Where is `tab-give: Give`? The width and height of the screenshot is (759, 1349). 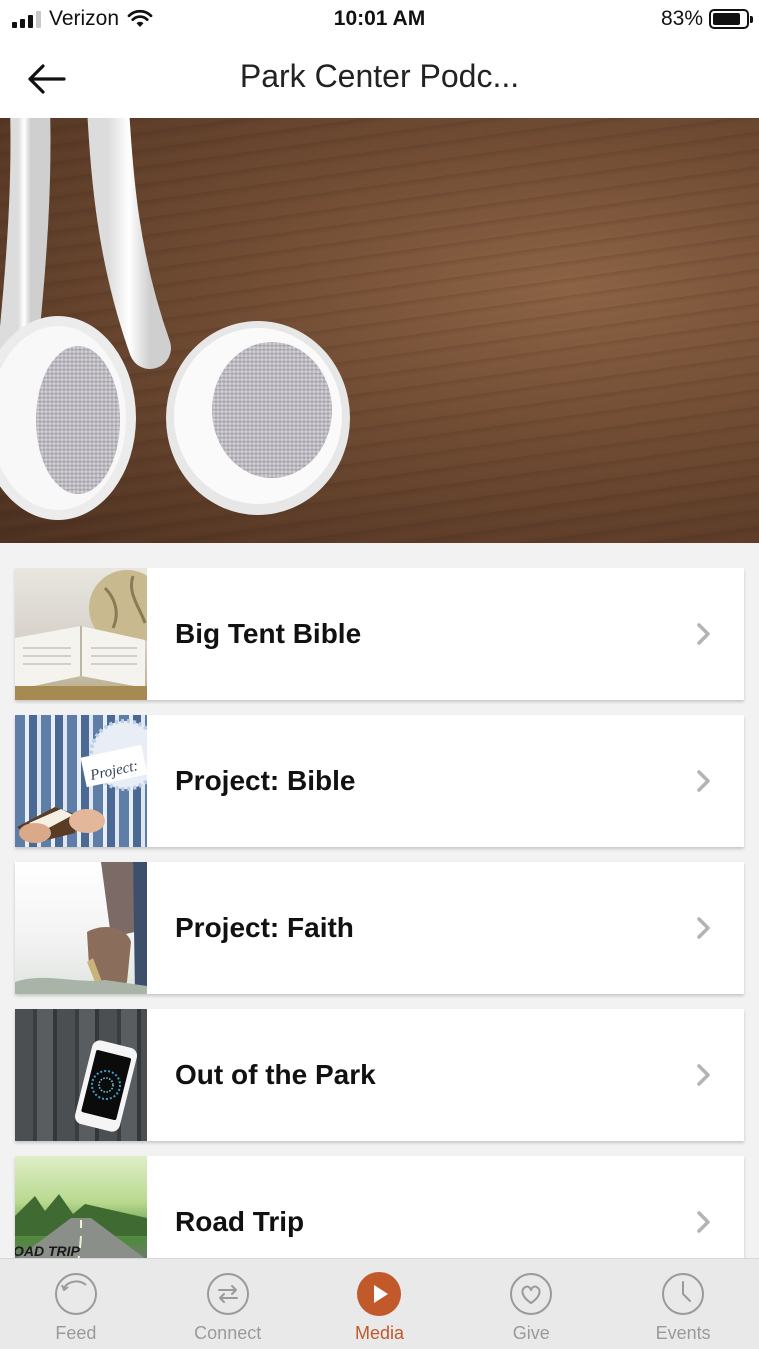
tab-give: Give is located at coordinates (531, 1304).